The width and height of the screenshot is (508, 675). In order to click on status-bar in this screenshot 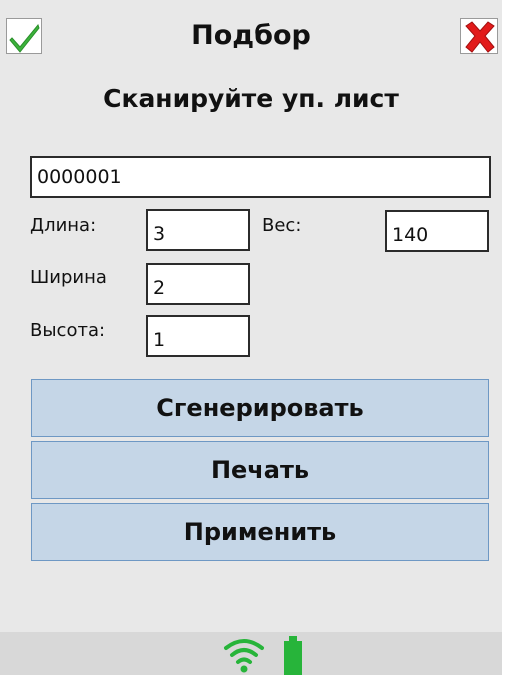, I will do `click(251, 653)`.